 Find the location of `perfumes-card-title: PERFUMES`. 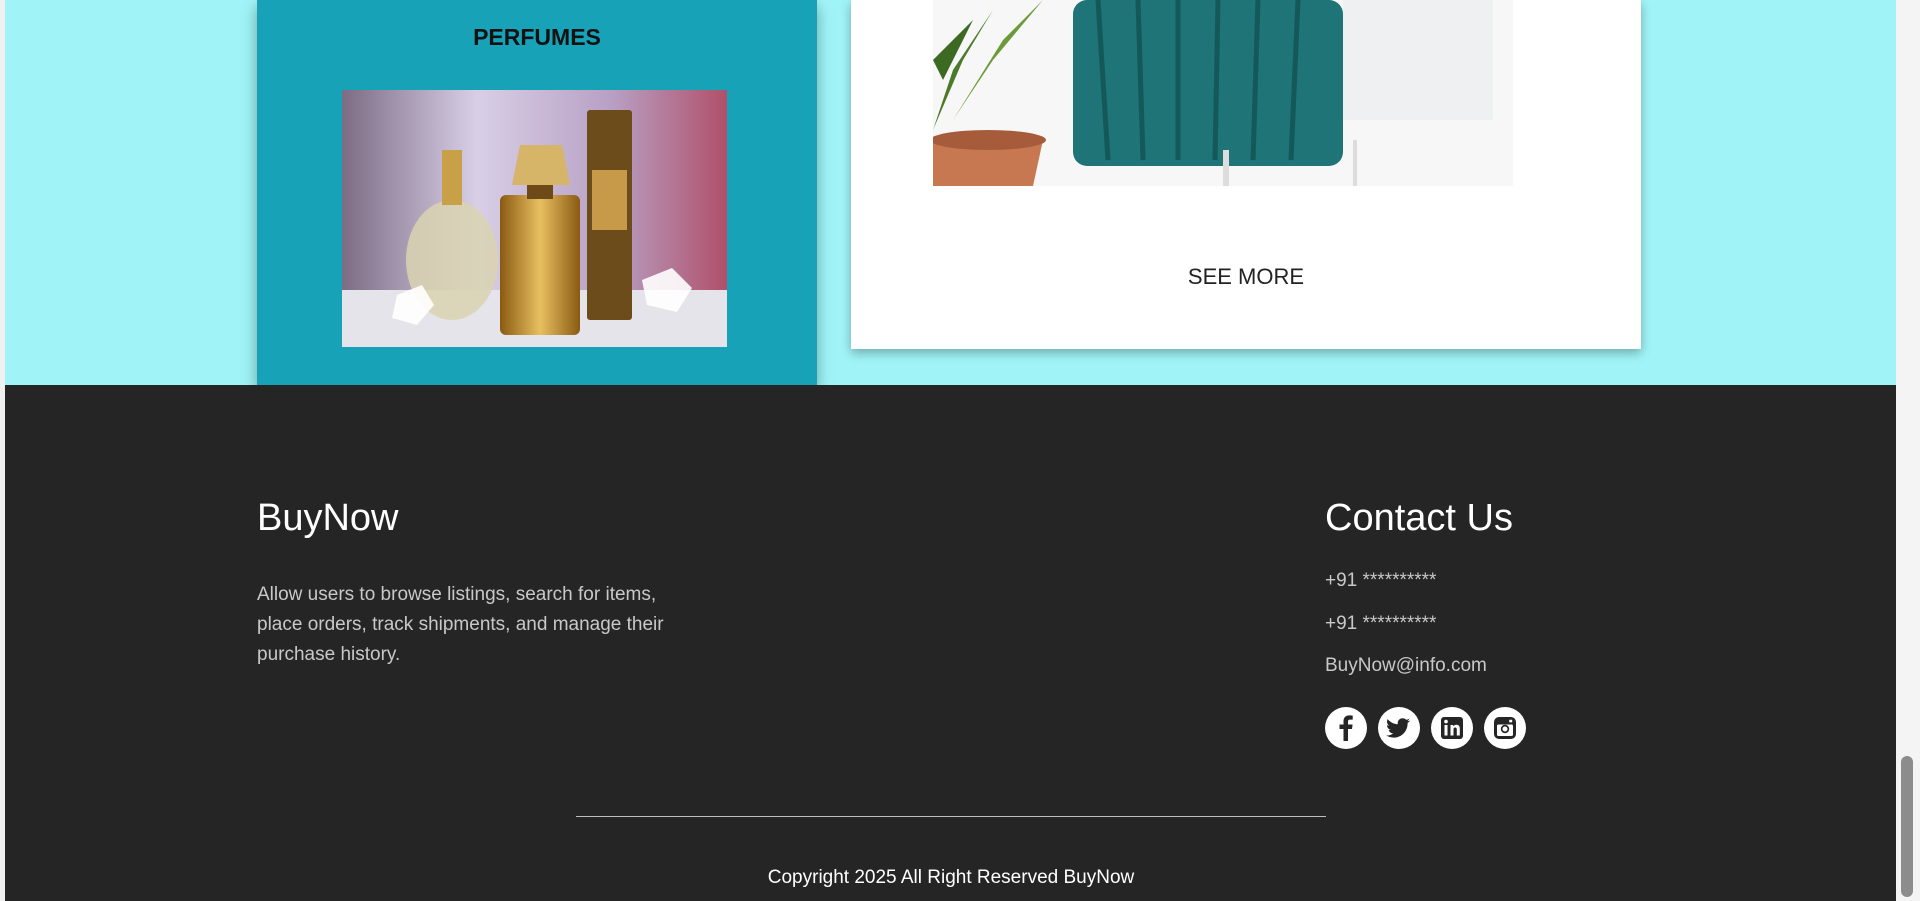

perfumes-card-title: PERFUMES is located at coordinates (537, 37).